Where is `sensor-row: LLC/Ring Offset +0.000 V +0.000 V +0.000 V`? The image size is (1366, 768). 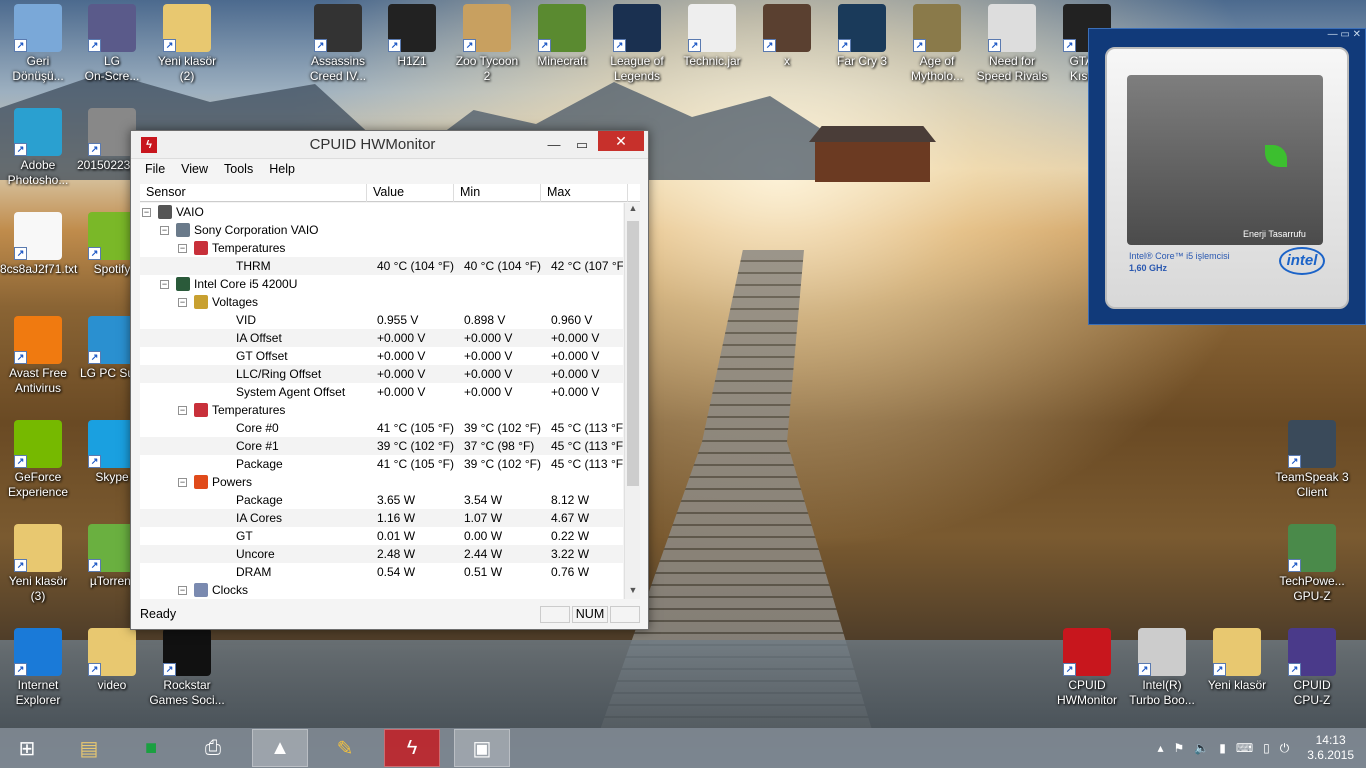
sensor-row: LLC/Ring Offset +0.000 V +0.000 V +0.000 V is located at coordinates (381, 374).